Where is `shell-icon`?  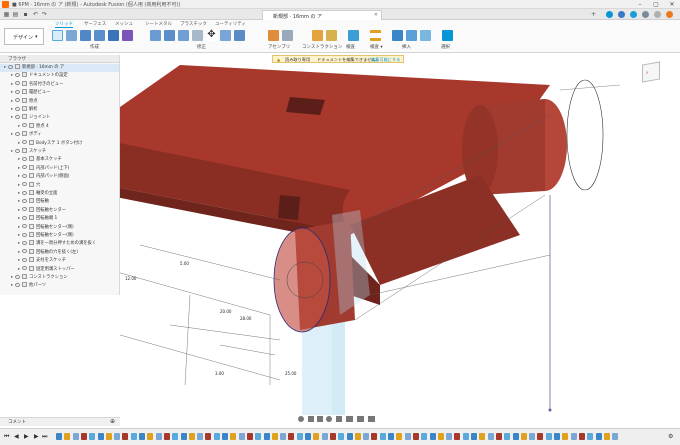
shell-icon is located at coordinates (197, 35).